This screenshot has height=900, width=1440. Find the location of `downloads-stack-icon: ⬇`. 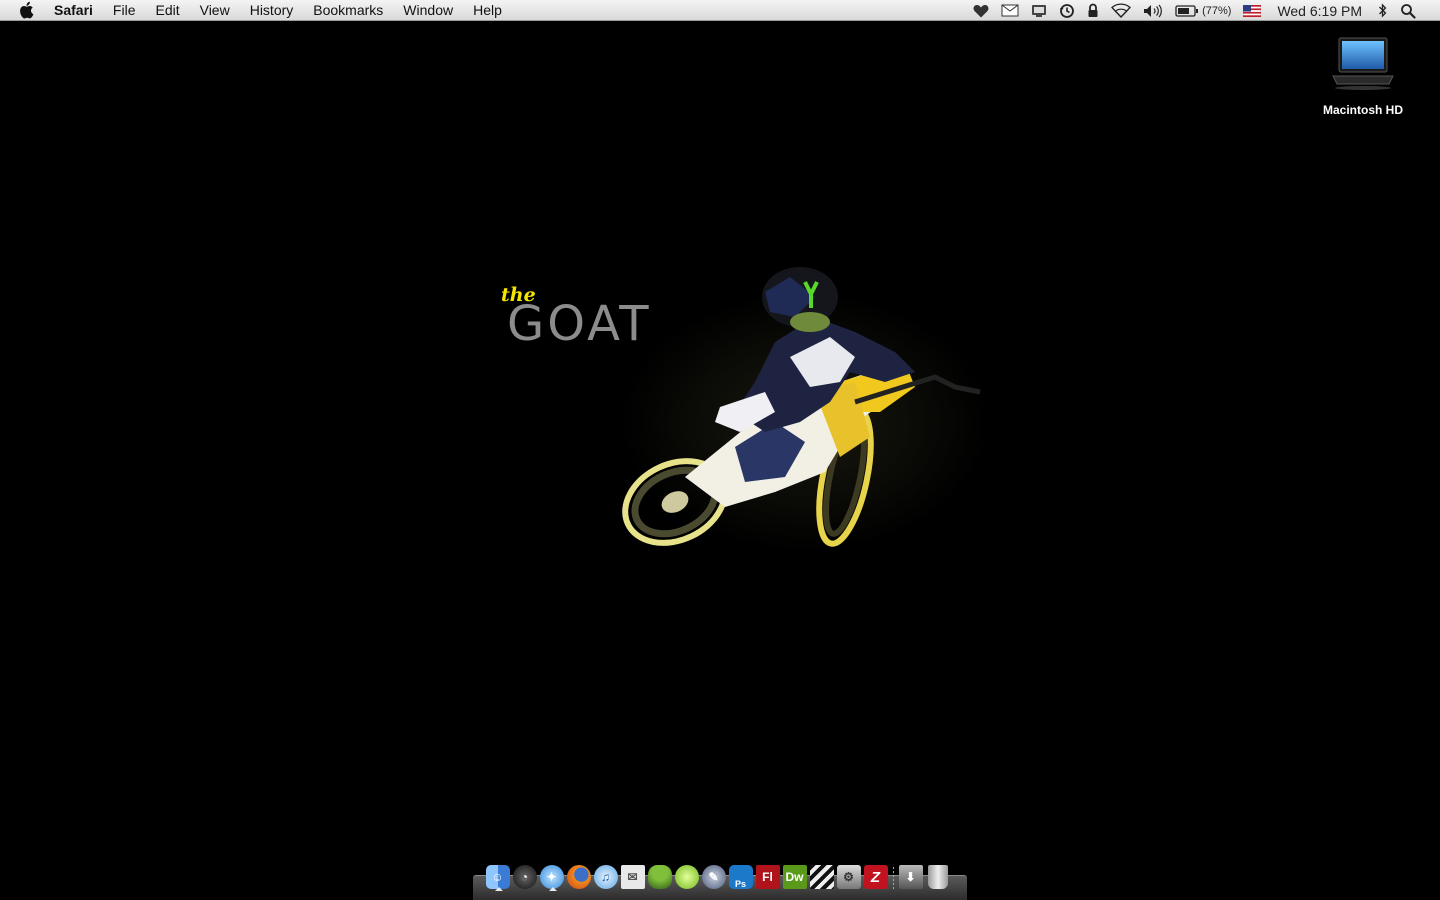

downloads-stack-icon: ⬇ is located at coordinates (910, 877).